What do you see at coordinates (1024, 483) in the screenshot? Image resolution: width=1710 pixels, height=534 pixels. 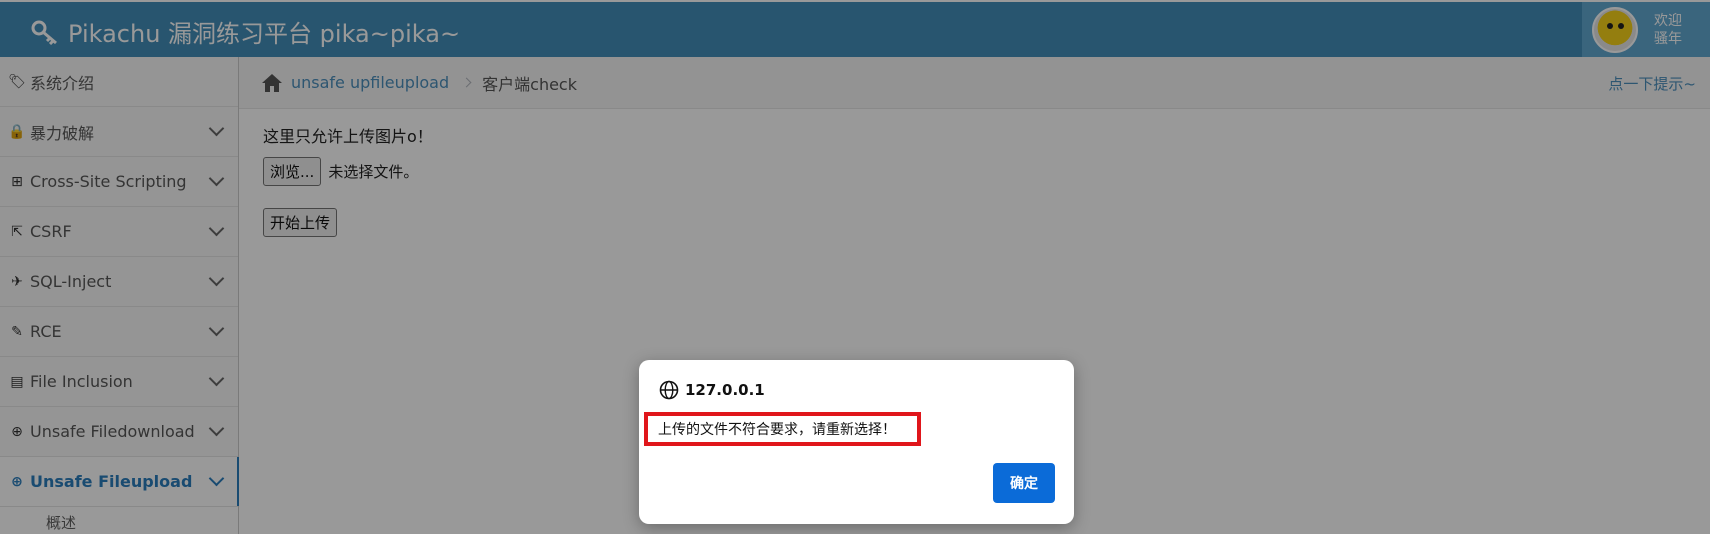 I see `ok-button: 确定` at bounding box center [1024, 483].